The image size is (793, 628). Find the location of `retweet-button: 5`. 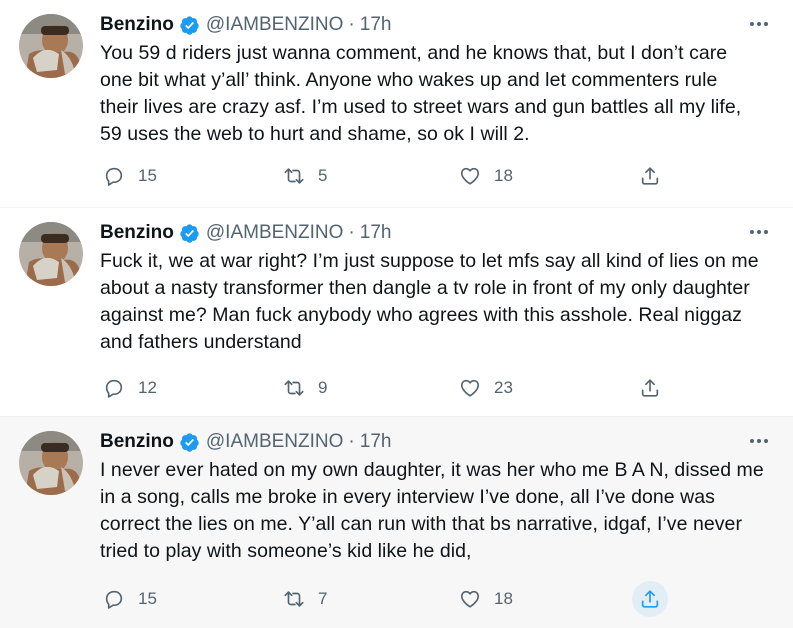

retweet-button: 5 is located at coordinates (301, 176).